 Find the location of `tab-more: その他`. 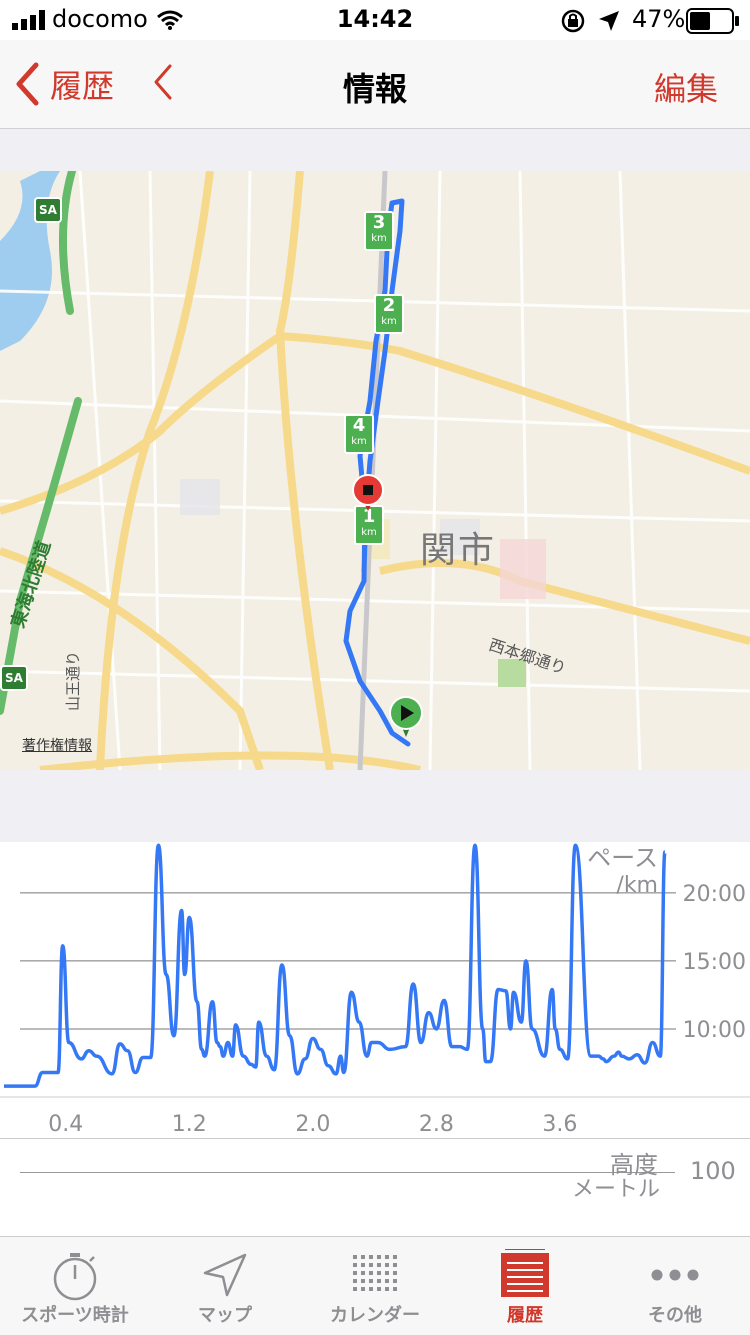

tab-more: その他 is located at coordinates (675, 1286).